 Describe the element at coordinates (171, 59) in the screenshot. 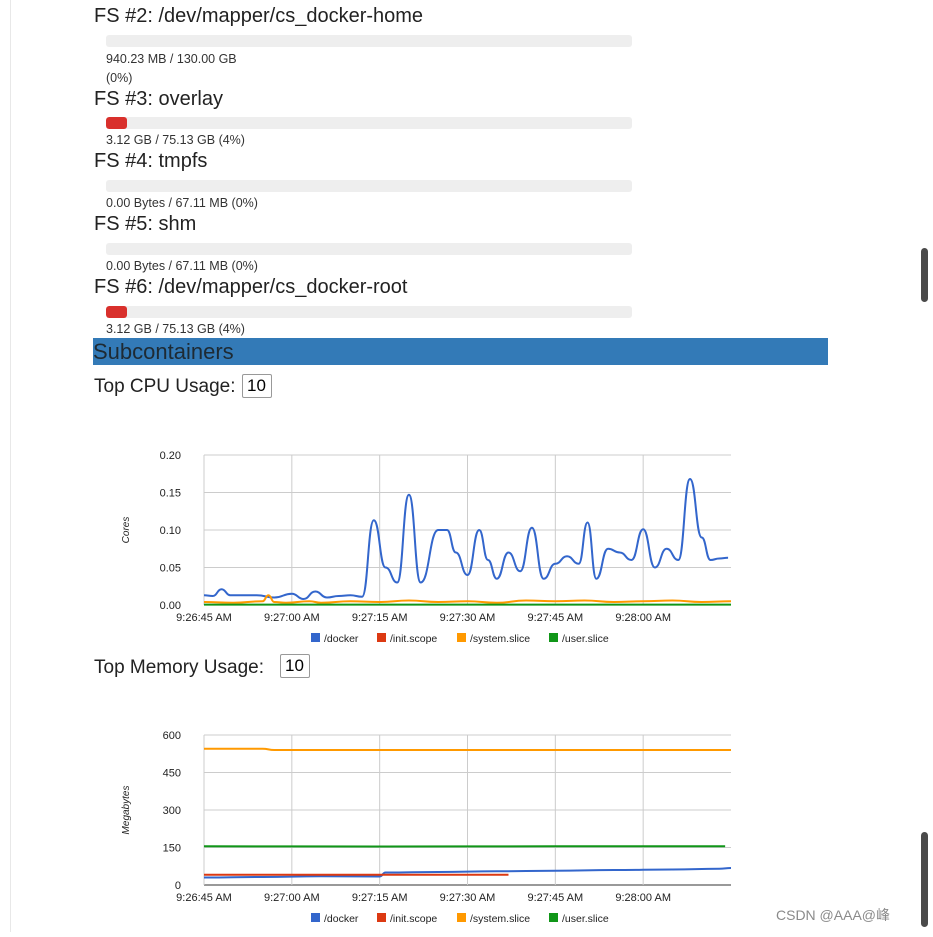

I see `fs-usage-text: 940.23 MB / 130.00 GB` at that location.